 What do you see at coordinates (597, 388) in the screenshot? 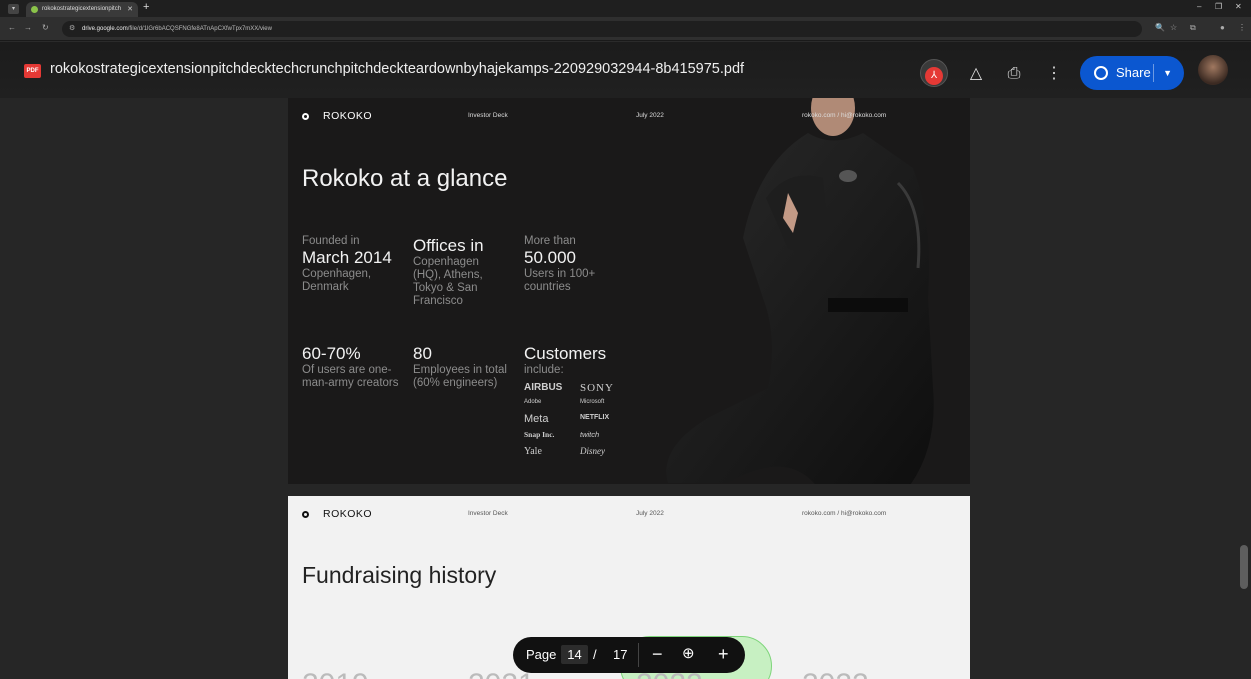
I see `logo-sony: SONY` at bounding box center [597, 388].